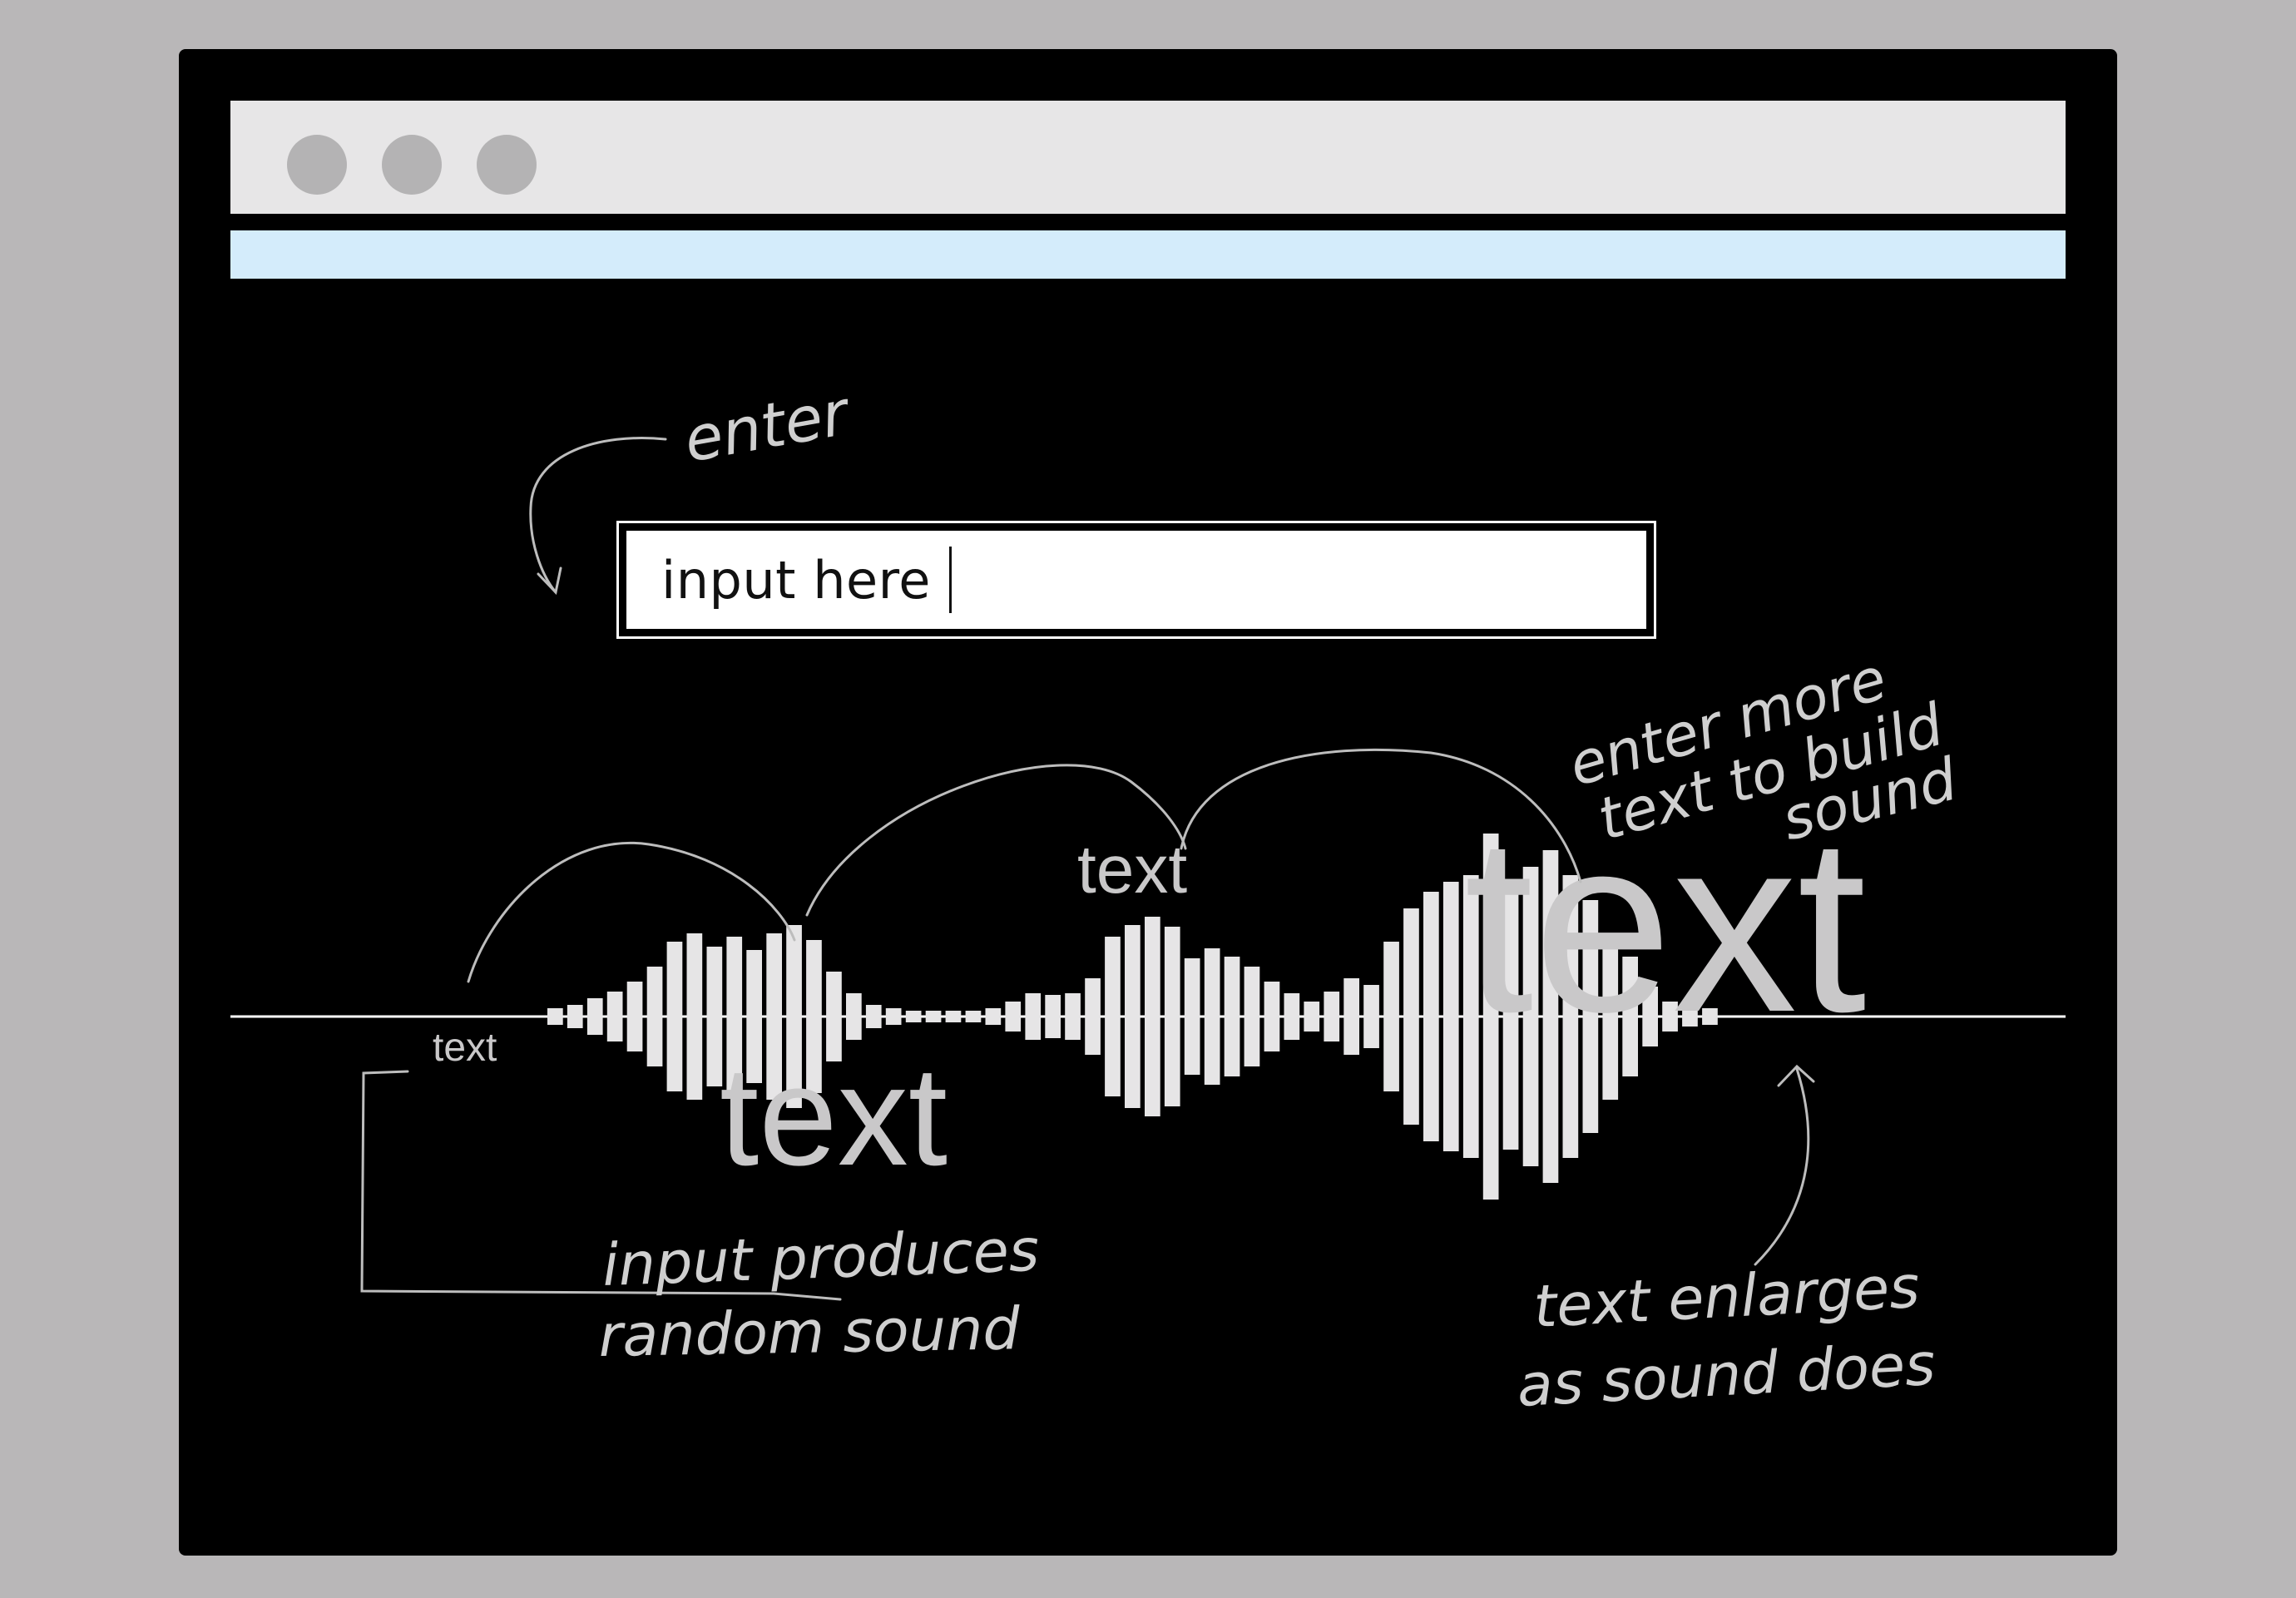 This screenshot has height=1598, width=2296. Describe the element at coordinates (598, 515) in the screenshot. I see `enter-arrow-curve` at that location.